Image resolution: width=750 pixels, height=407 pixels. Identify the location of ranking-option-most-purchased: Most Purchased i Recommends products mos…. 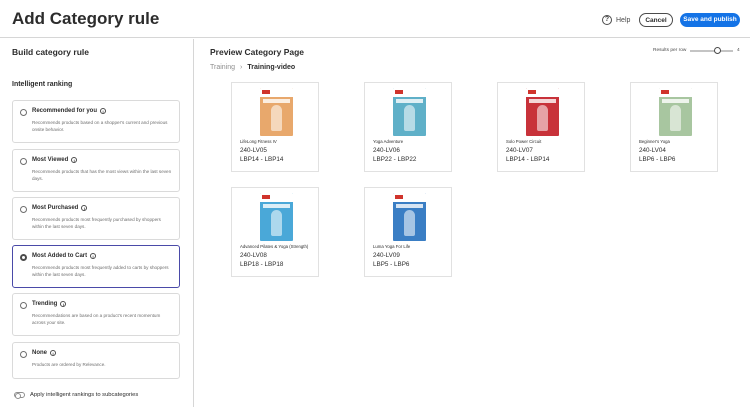
(96, 218).